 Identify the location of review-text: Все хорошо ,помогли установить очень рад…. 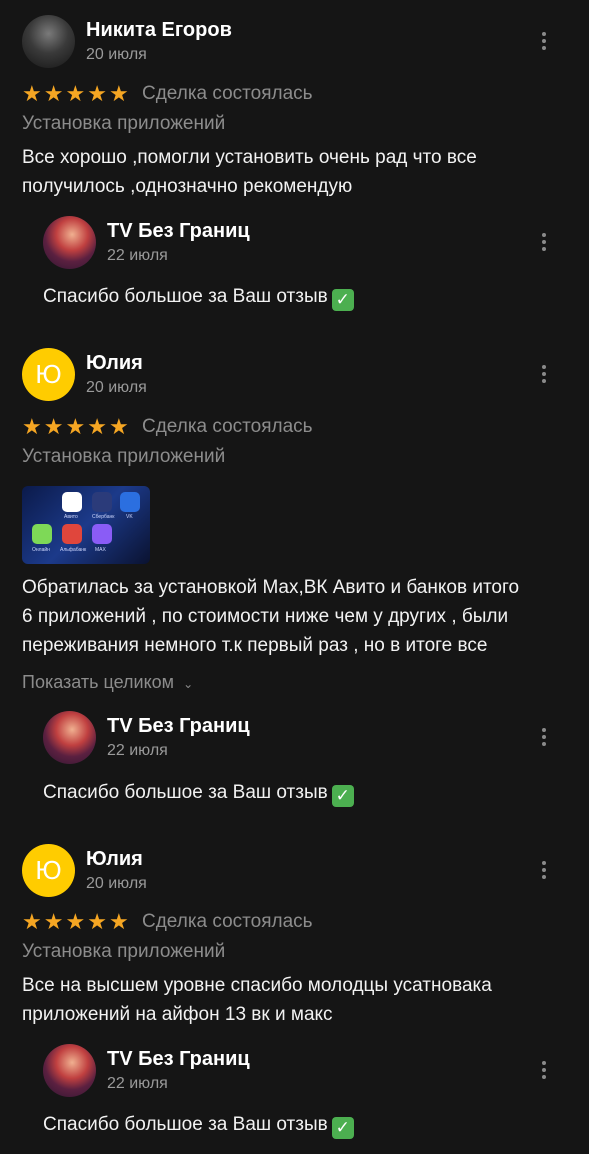
(249, 172).